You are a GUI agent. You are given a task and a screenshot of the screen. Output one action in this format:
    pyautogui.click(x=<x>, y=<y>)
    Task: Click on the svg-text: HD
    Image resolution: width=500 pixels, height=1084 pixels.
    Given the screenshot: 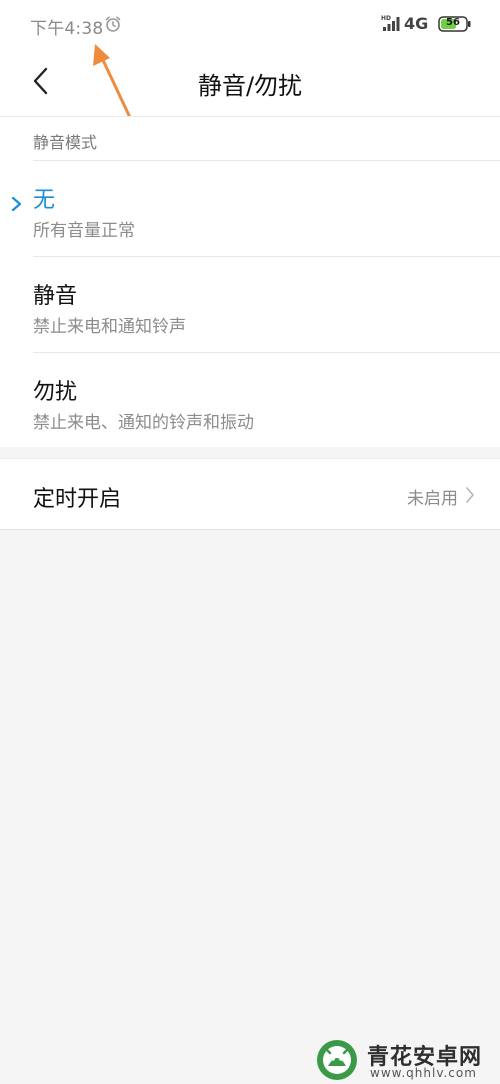 What is the action you would take?
    pyautogui.click(x=386, y=18)
    